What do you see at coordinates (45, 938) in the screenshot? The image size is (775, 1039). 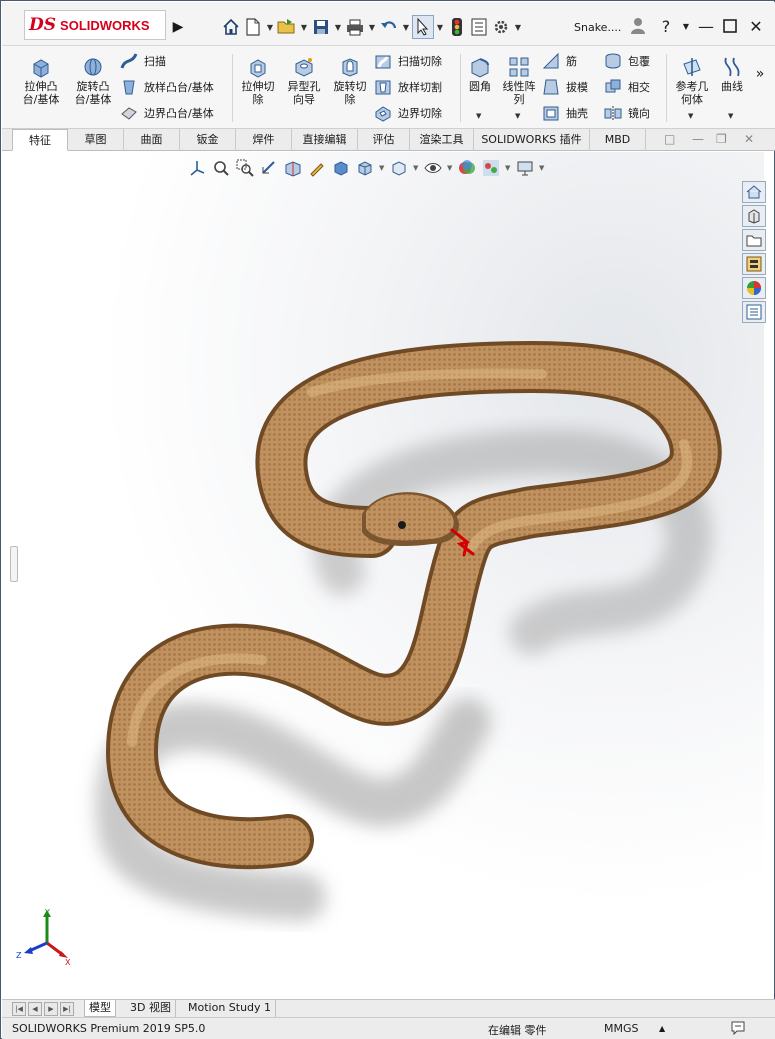 I see `coordinate-triad: Y X Z` at bounding box center [45, 938].